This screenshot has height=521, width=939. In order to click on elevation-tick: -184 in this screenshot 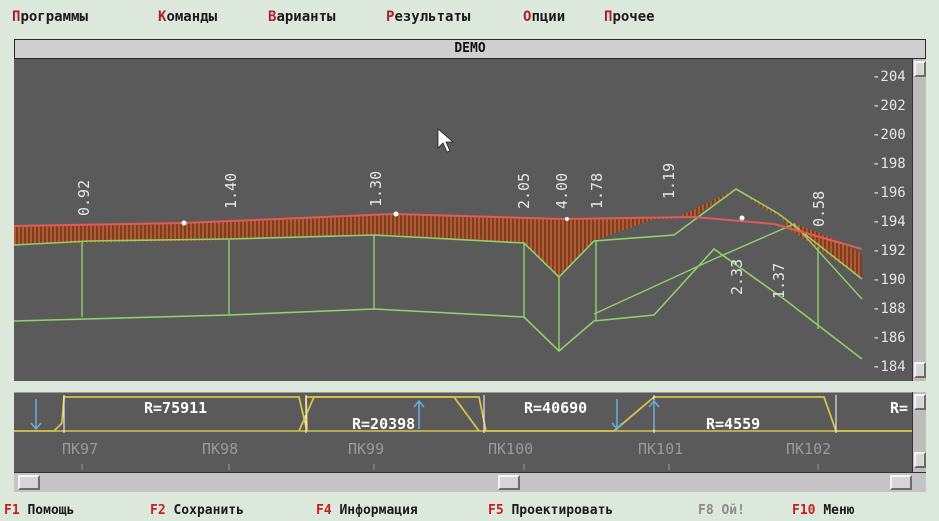, I will do `click(889, 367)`.